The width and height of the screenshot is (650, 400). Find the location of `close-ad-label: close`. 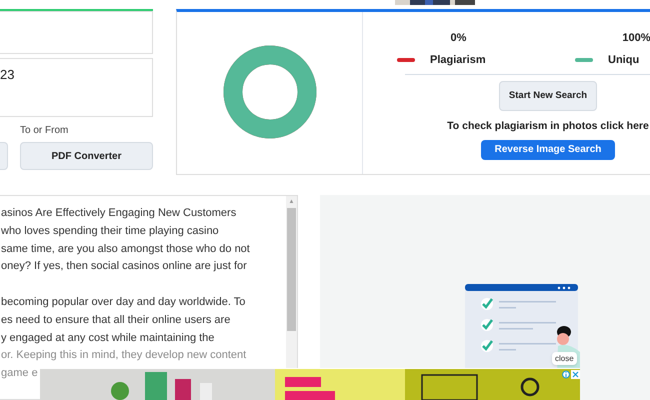

close-ad-label: close is located at coordinates (564, 358).